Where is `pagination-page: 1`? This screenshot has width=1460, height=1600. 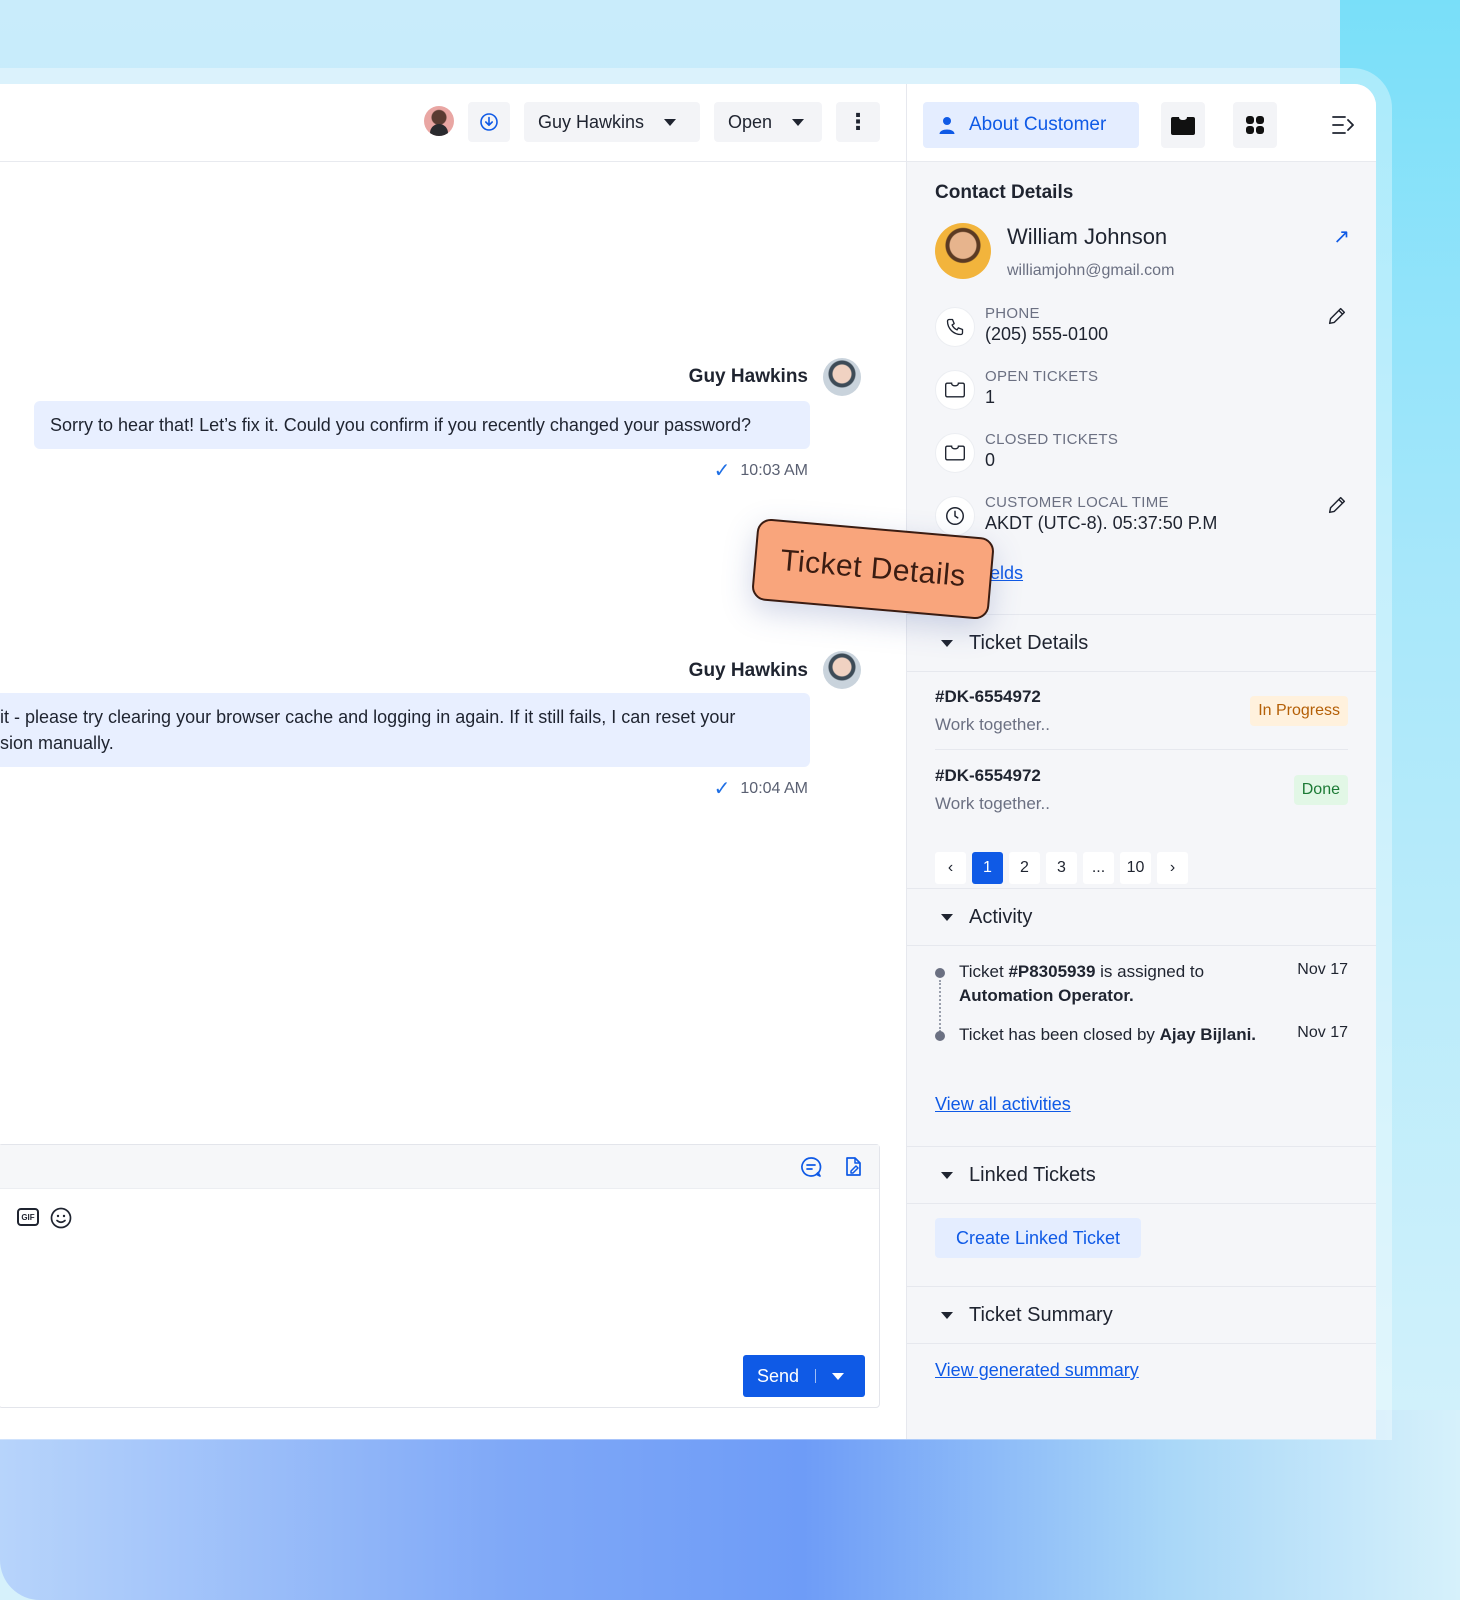 pagination-page: 1 is located at coordinates (987, 868).